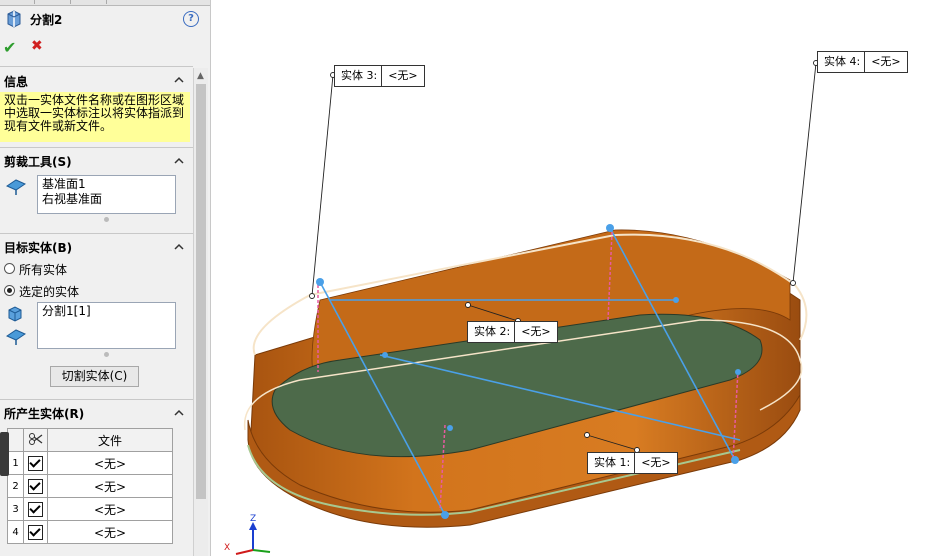 This screenshot has height=559, width=926. I want to click on body-3-callout: 实体 3: <无>, so click(379, 76).